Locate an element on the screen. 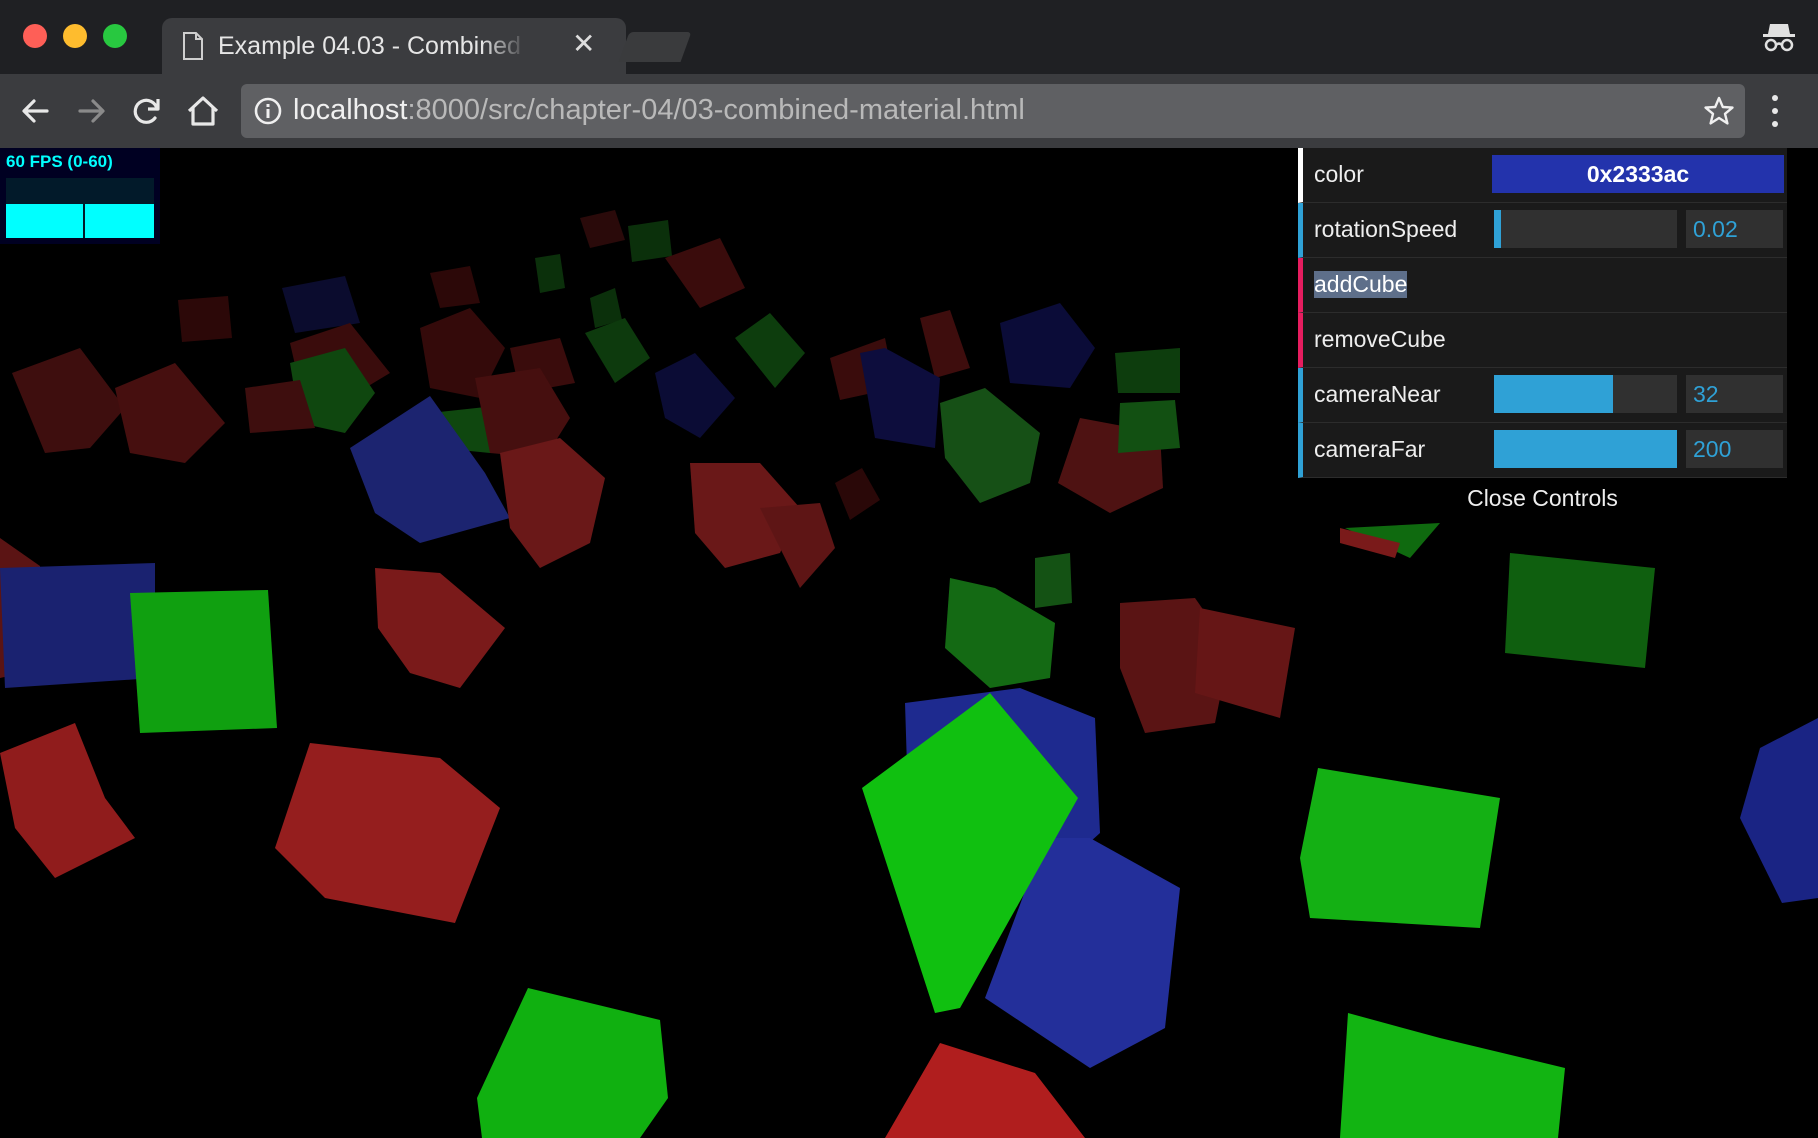 The height and width of the screenshot is (1138, 1818). rotation-speed-input: 0.02 is located at coordinates (1734, 229).